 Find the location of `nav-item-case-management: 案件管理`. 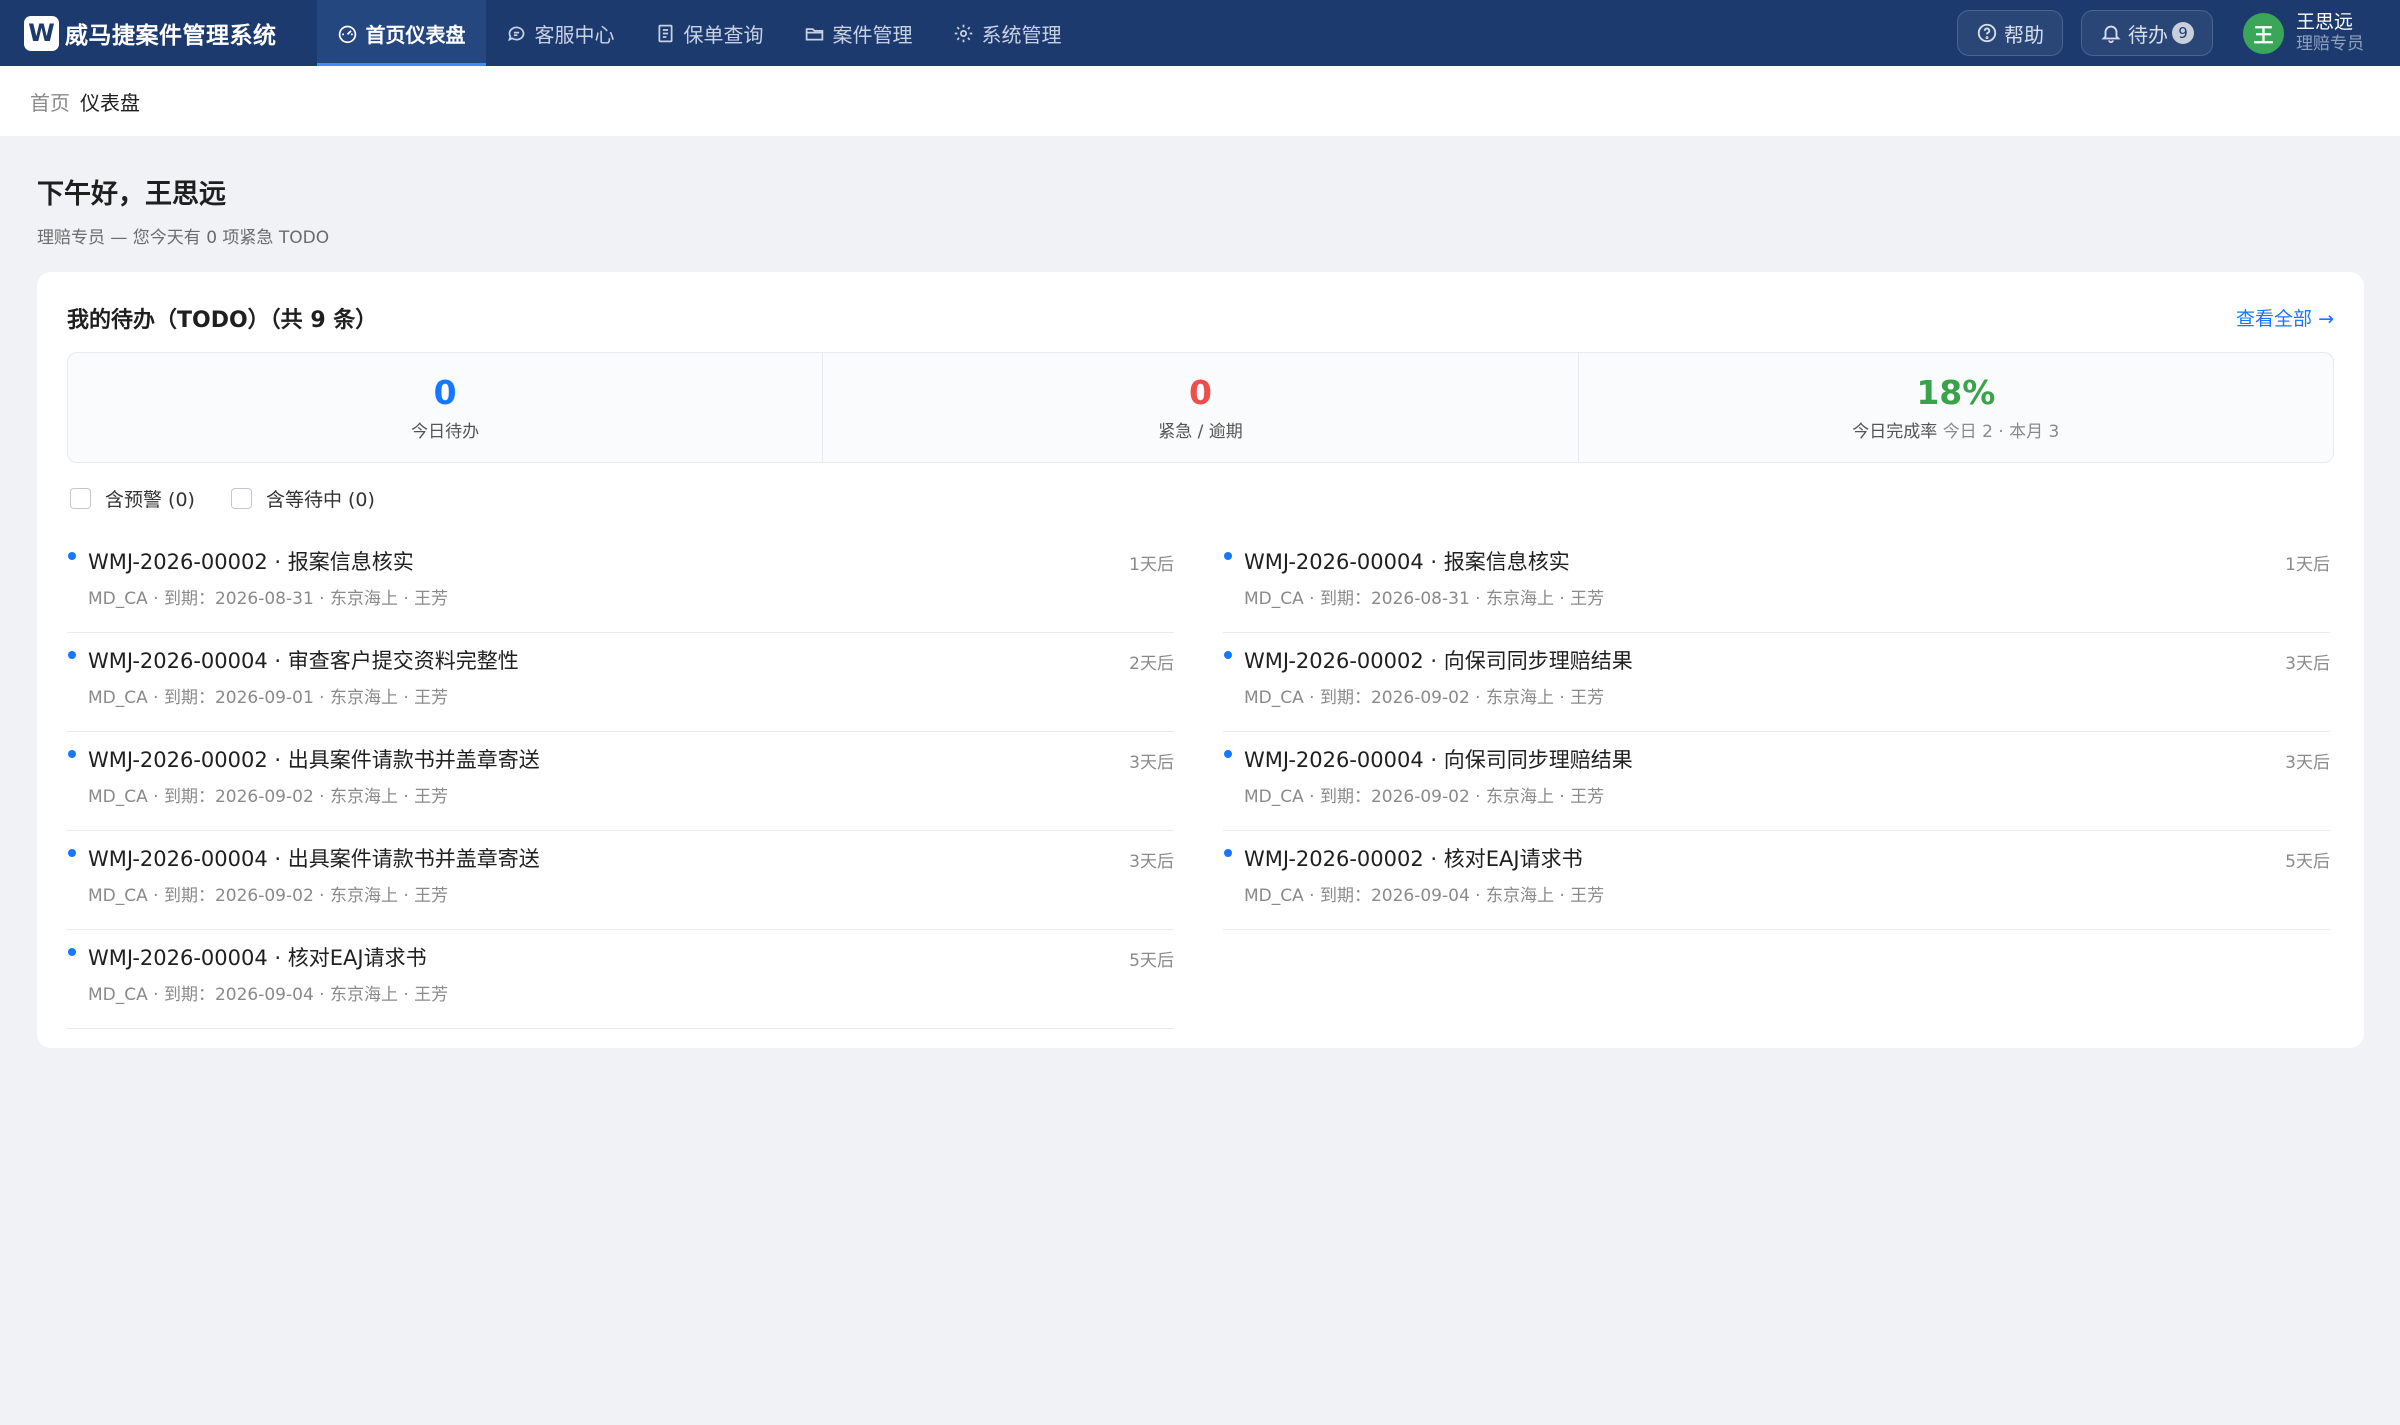

nav-item-case-management: 案件管理 is located at coordinates (858, 33).